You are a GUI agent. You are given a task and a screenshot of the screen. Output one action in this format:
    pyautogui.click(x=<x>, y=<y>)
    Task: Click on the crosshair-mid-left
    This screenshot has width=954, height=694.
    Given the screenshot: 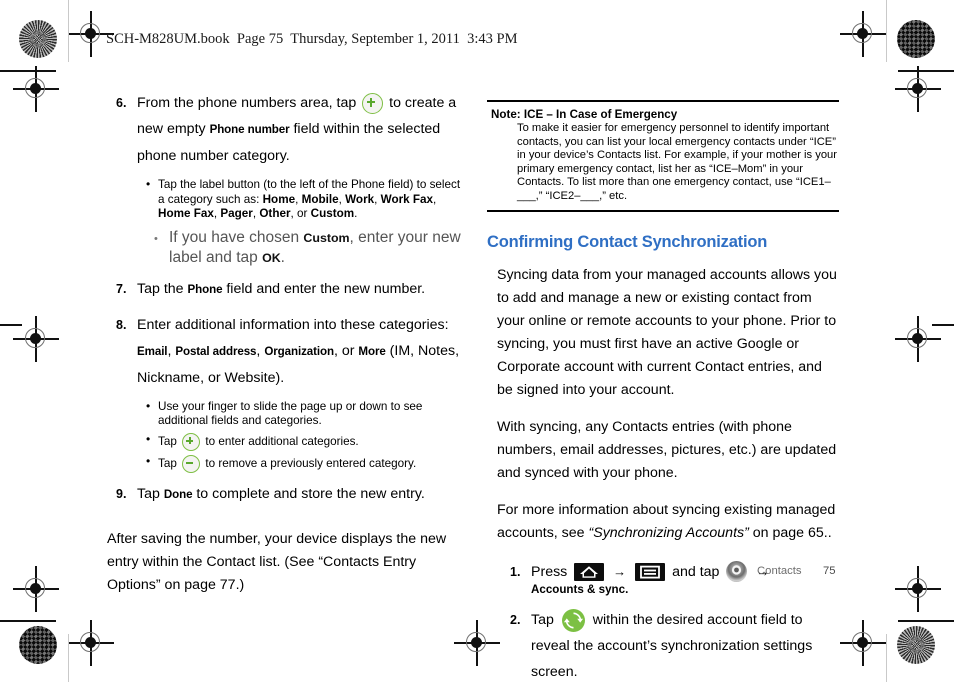 What is the action you would take?
    pyautogui.click(x=36, y=339)
    